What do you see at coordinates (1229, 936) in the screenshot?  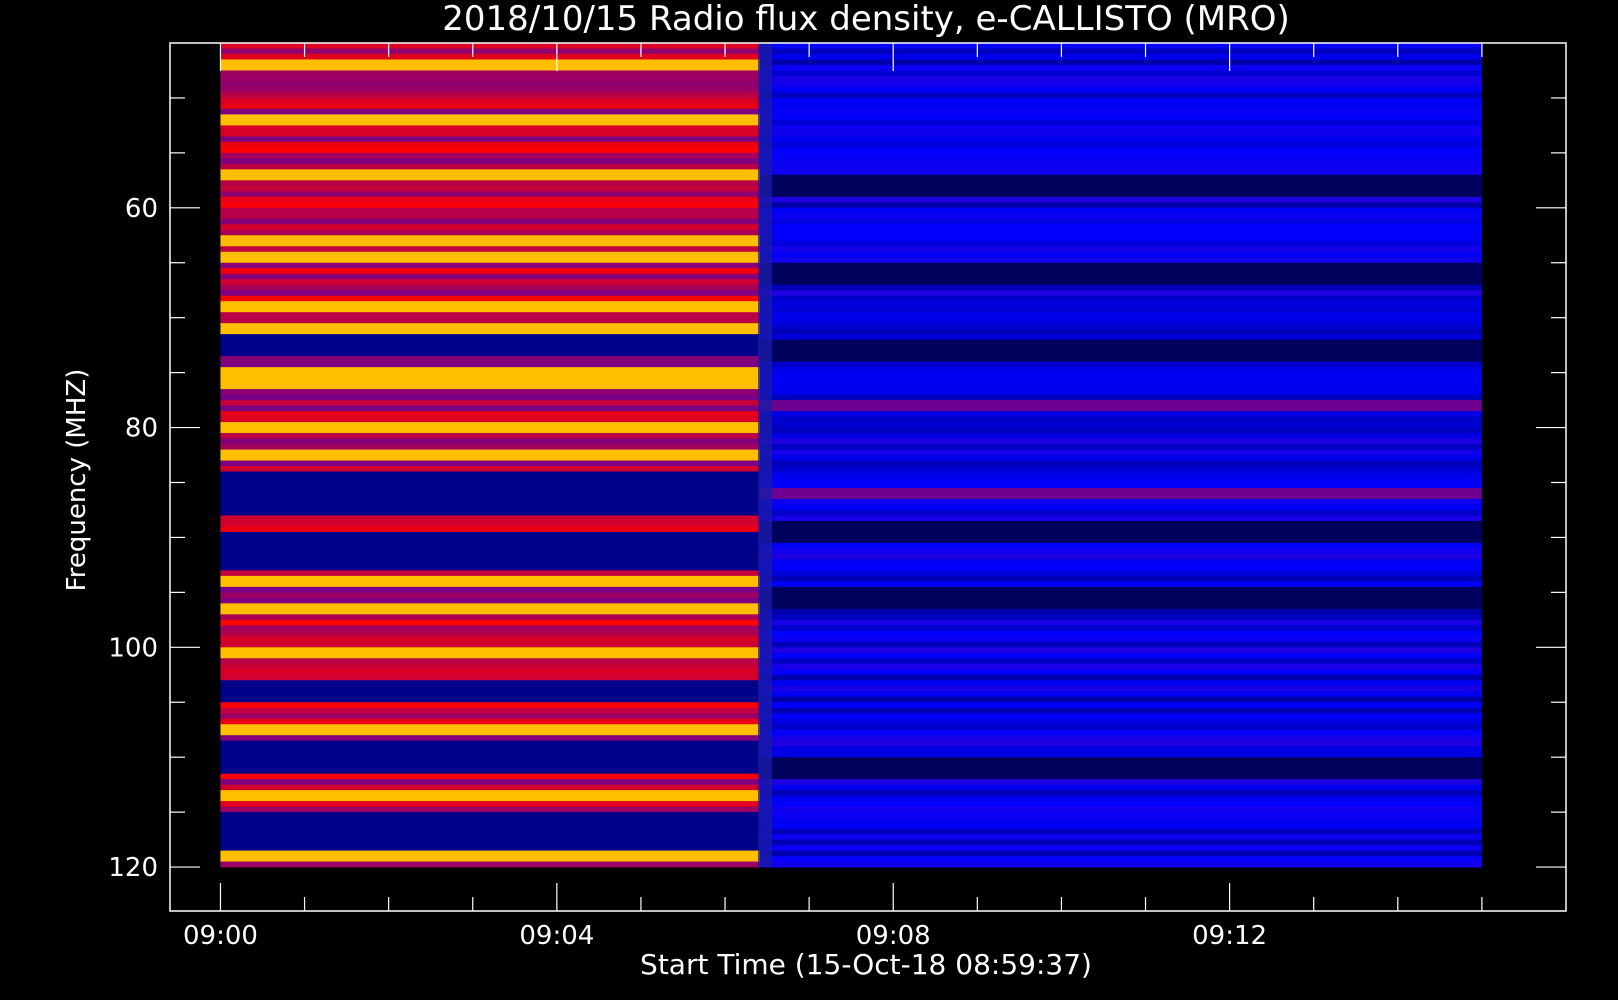 I see `x-tick-label: 09:12` at bounding box center [1229, 936].